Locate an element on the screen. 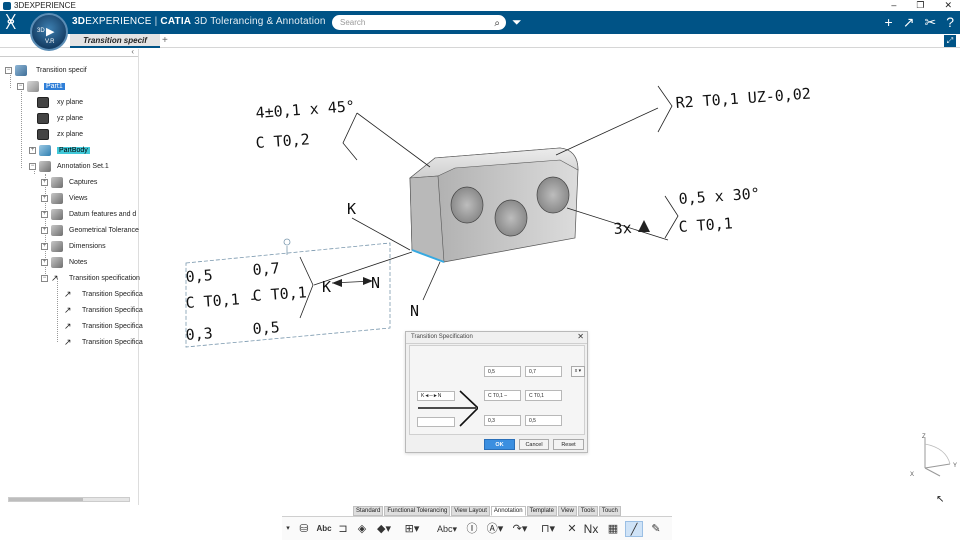 This screenshot has height=540, width=960. frame-handle is located at coordinates (287, 242).